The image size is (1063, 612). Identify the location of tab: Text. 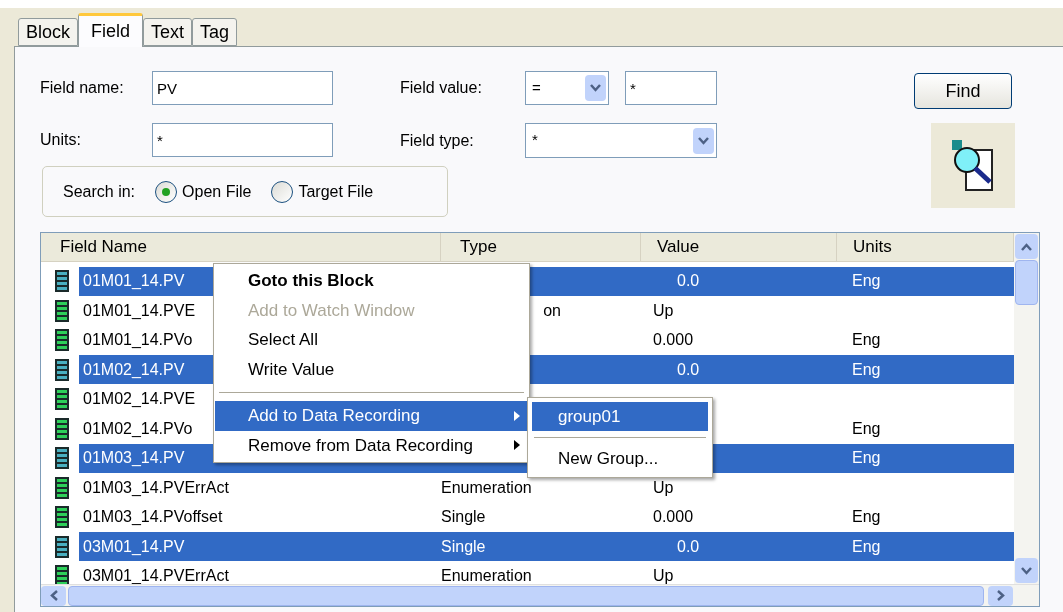
(168, 32).